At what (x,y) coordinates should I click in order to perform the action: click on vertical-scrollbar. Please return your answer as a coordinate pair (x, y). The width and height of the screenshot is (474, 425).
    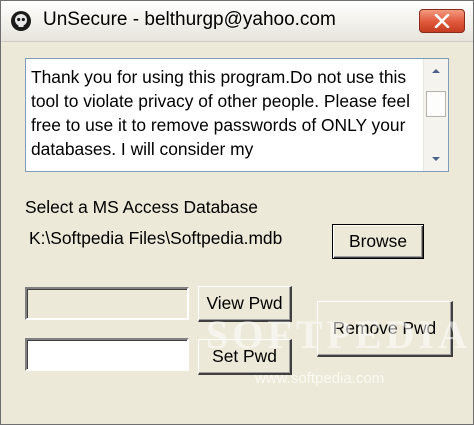
    Looking at the image, I should click on (435, 115).